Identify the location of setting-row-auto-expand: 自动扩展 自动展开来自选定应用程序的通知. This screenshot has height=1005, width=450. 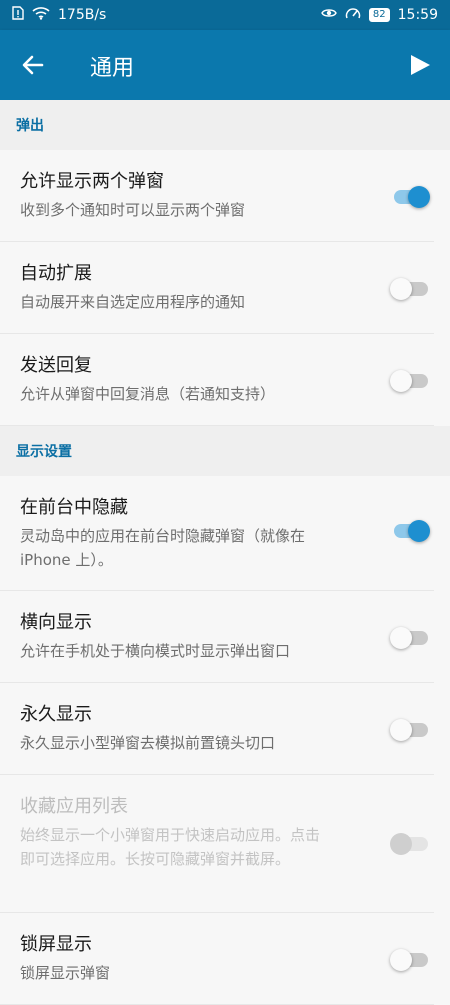
(217, 288).